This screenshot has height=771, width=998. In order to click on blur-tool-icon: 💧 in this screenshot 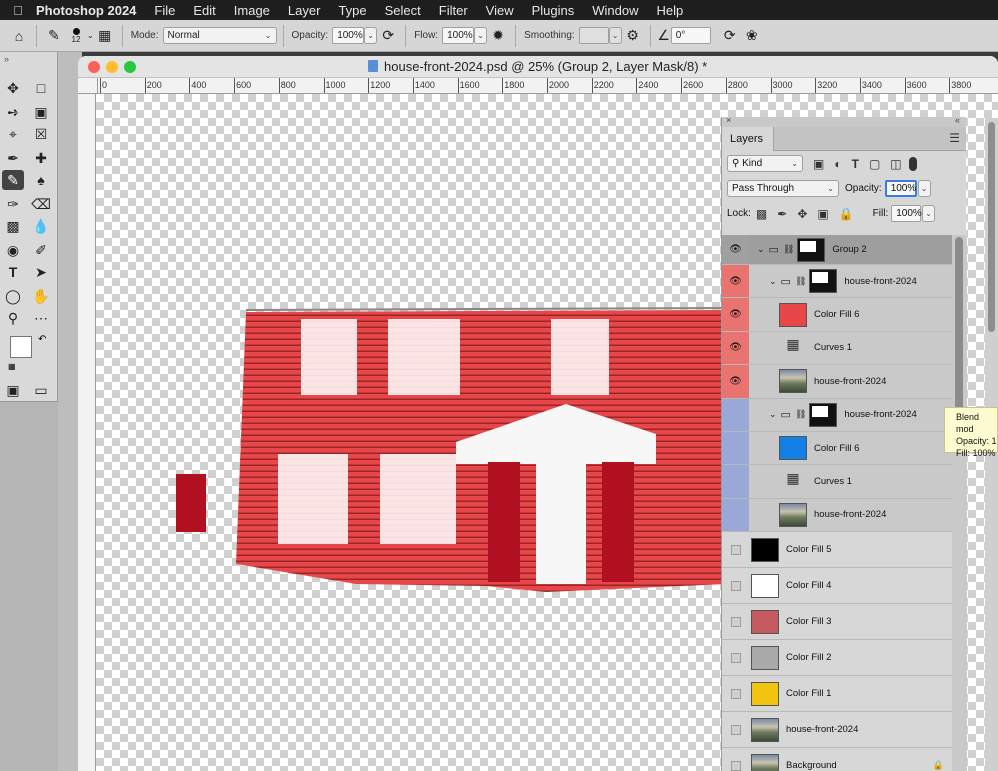, I will do `click(41, 226)`.